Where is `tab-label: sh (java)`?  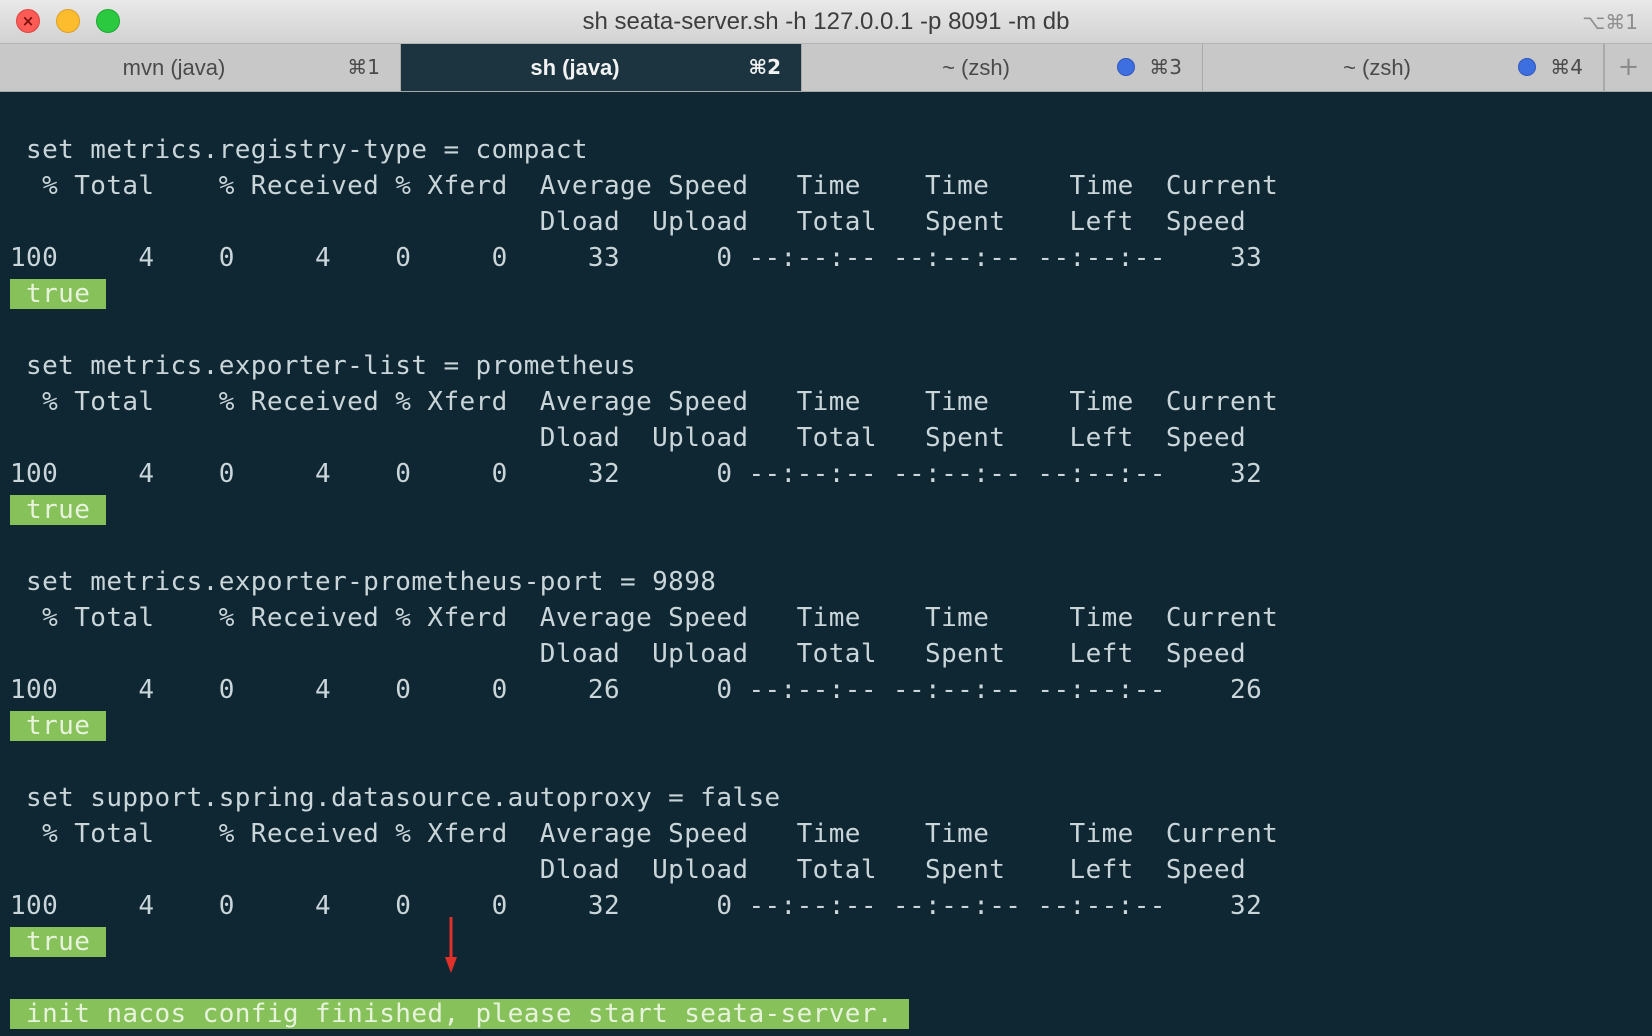 tab-label: sh (java) is located at coordinates (575, 67).